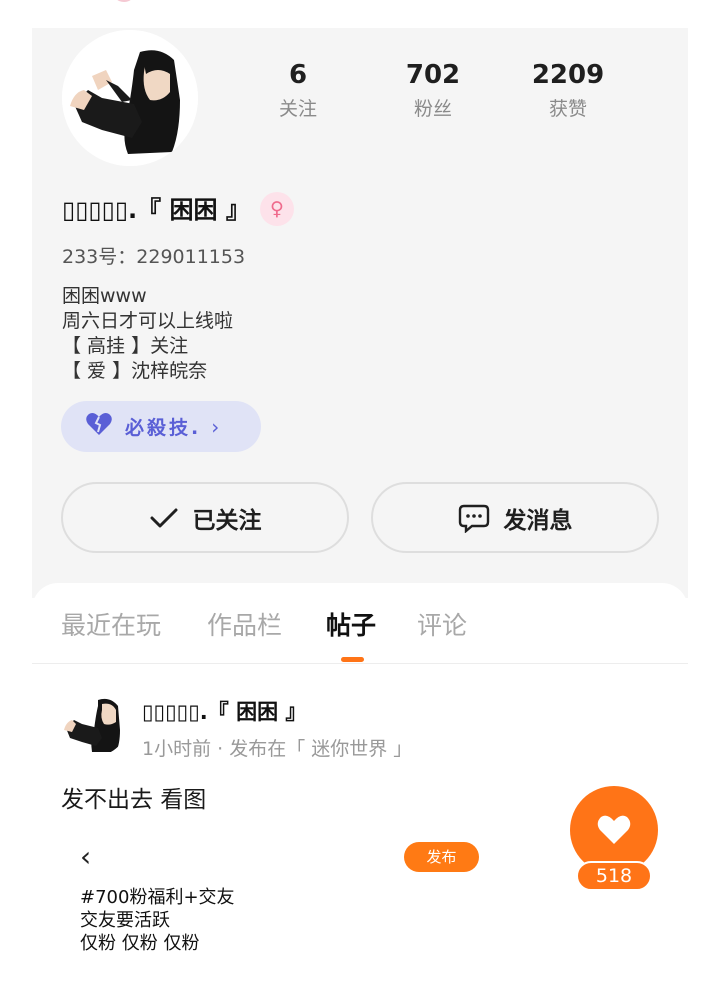 This screenshot has width=720, height=983. What do you see at coordinates (224, 711) in the screenshot?
I see `post-author-name: ▯▯▯▯▯.『 困困 』` at bounding box center [224, 711].